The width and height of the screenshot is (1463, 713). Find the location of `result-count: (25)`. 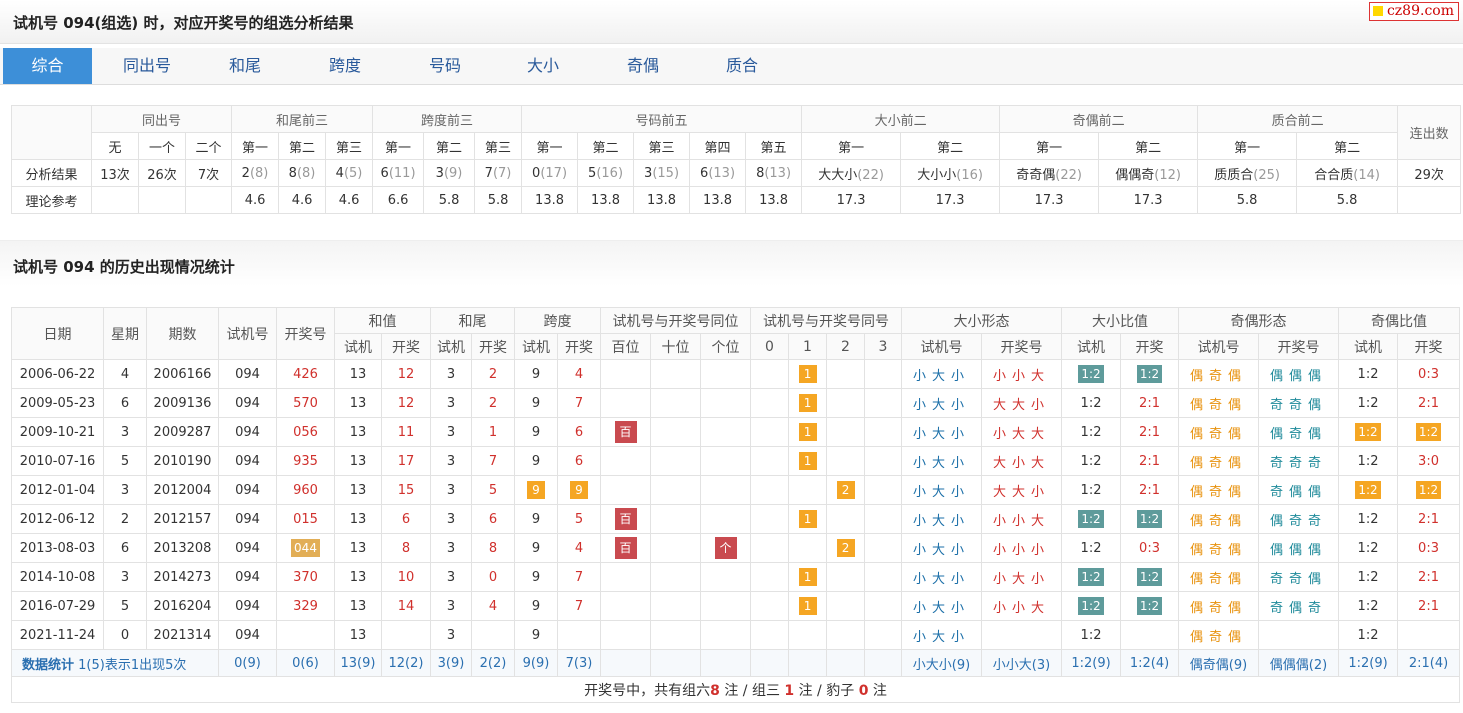

result-count: (25) is located at coordinates (1266, 175).